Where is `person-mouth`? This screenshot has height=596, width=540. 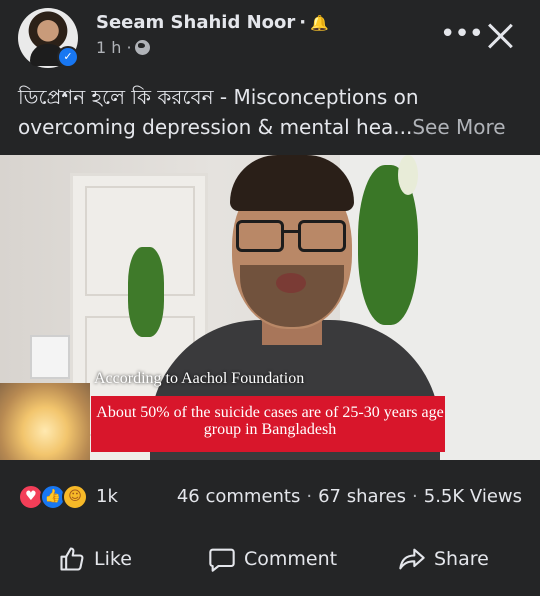
person-mouth is located at coordinates (291, 283).